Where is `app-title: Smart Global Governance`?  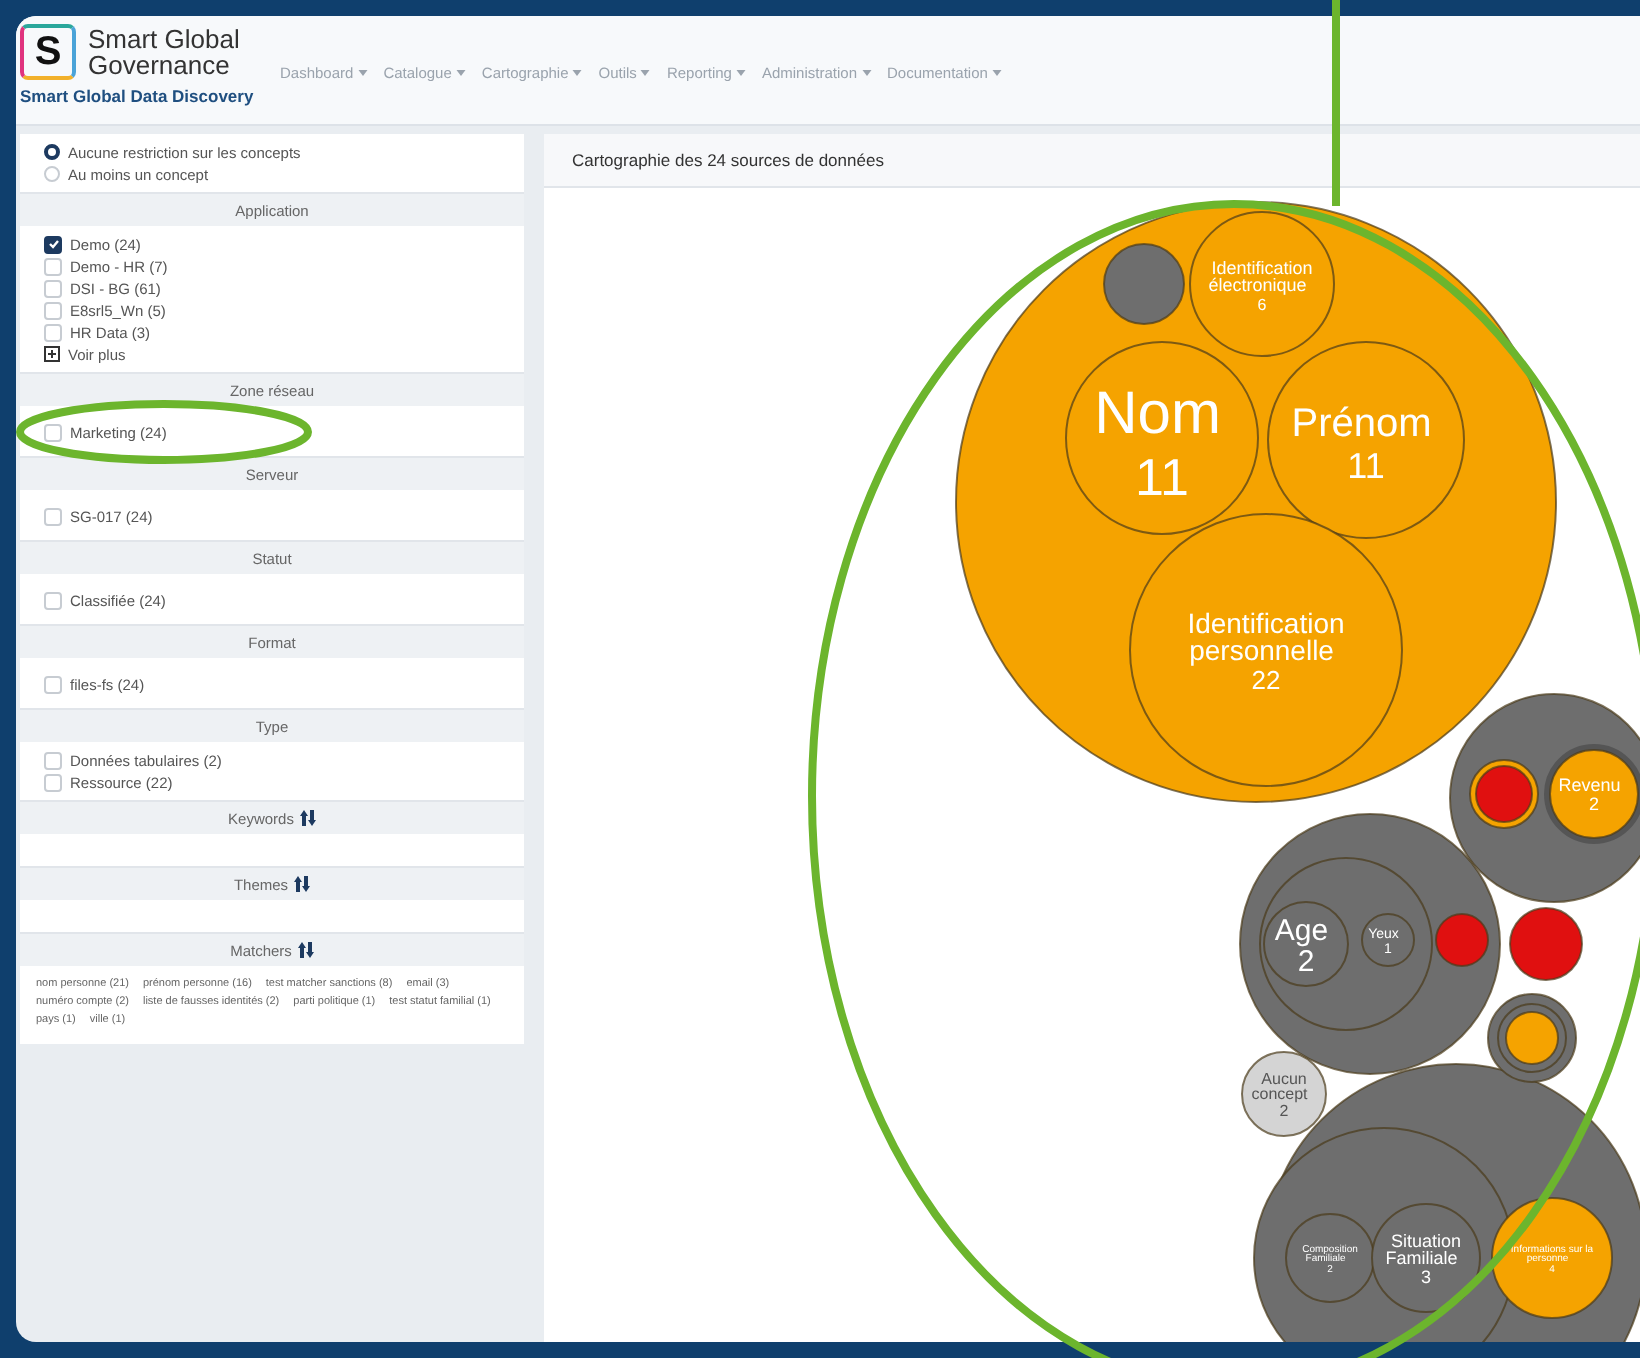 app-title: Smart Global Governance is located at coordinates (165, 52).